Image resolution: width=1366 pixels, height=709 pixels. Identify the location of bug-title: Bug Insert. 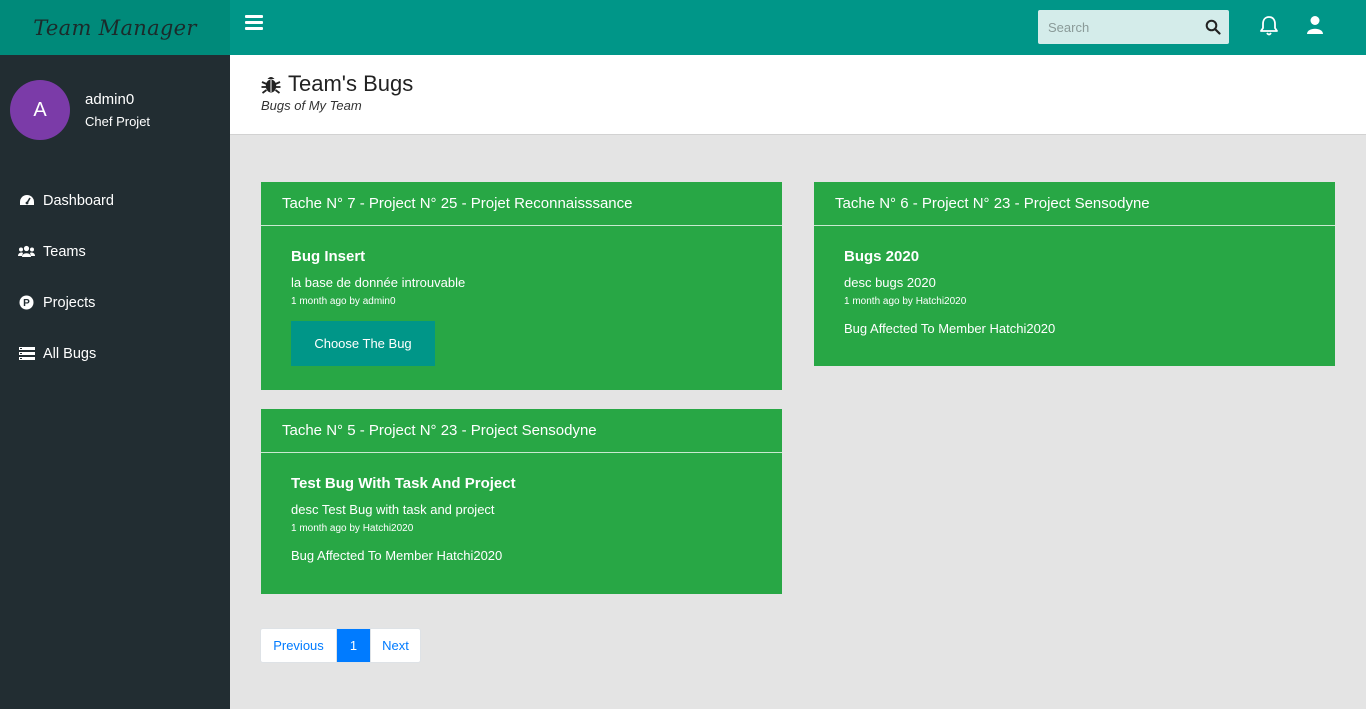
(328, 256).